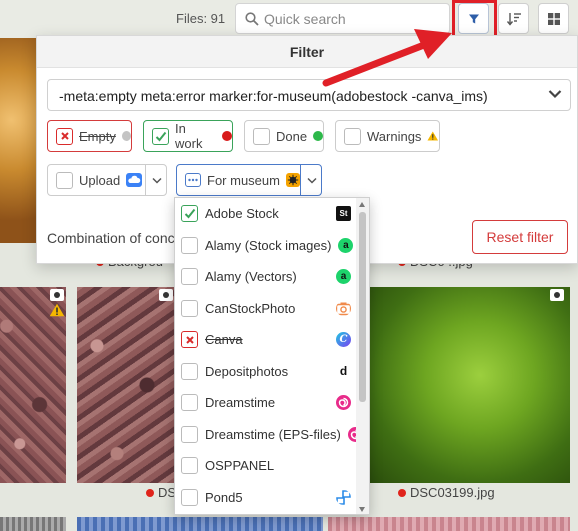 This screenshot has height=531, width=578. What do you see at coordinates (247, 371) in the screenshot?
I see `dropdown-item-label: Depositphotos` at bounding box center [247, 371].